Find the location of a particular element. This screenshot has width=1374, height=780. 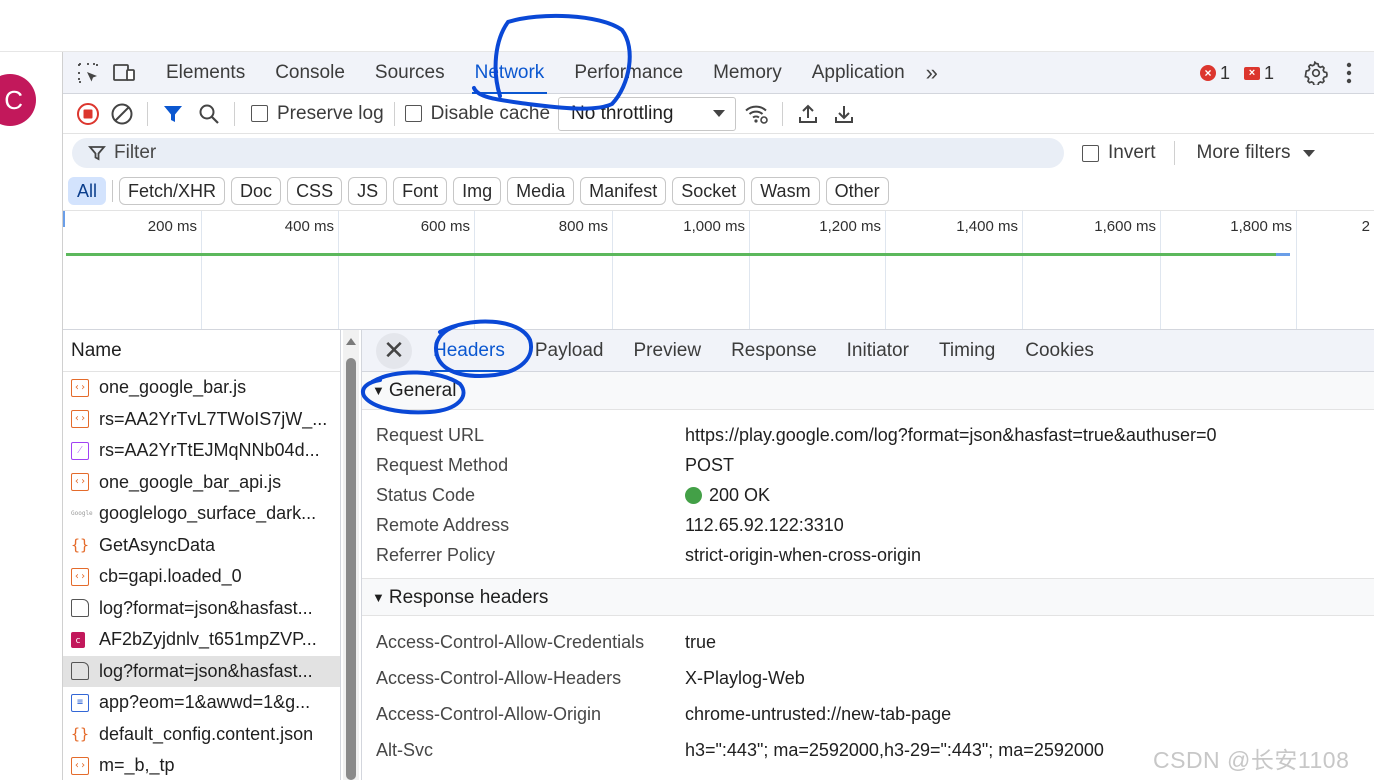

invert-checkbox: Invert is located at coordinates (1119, 153).